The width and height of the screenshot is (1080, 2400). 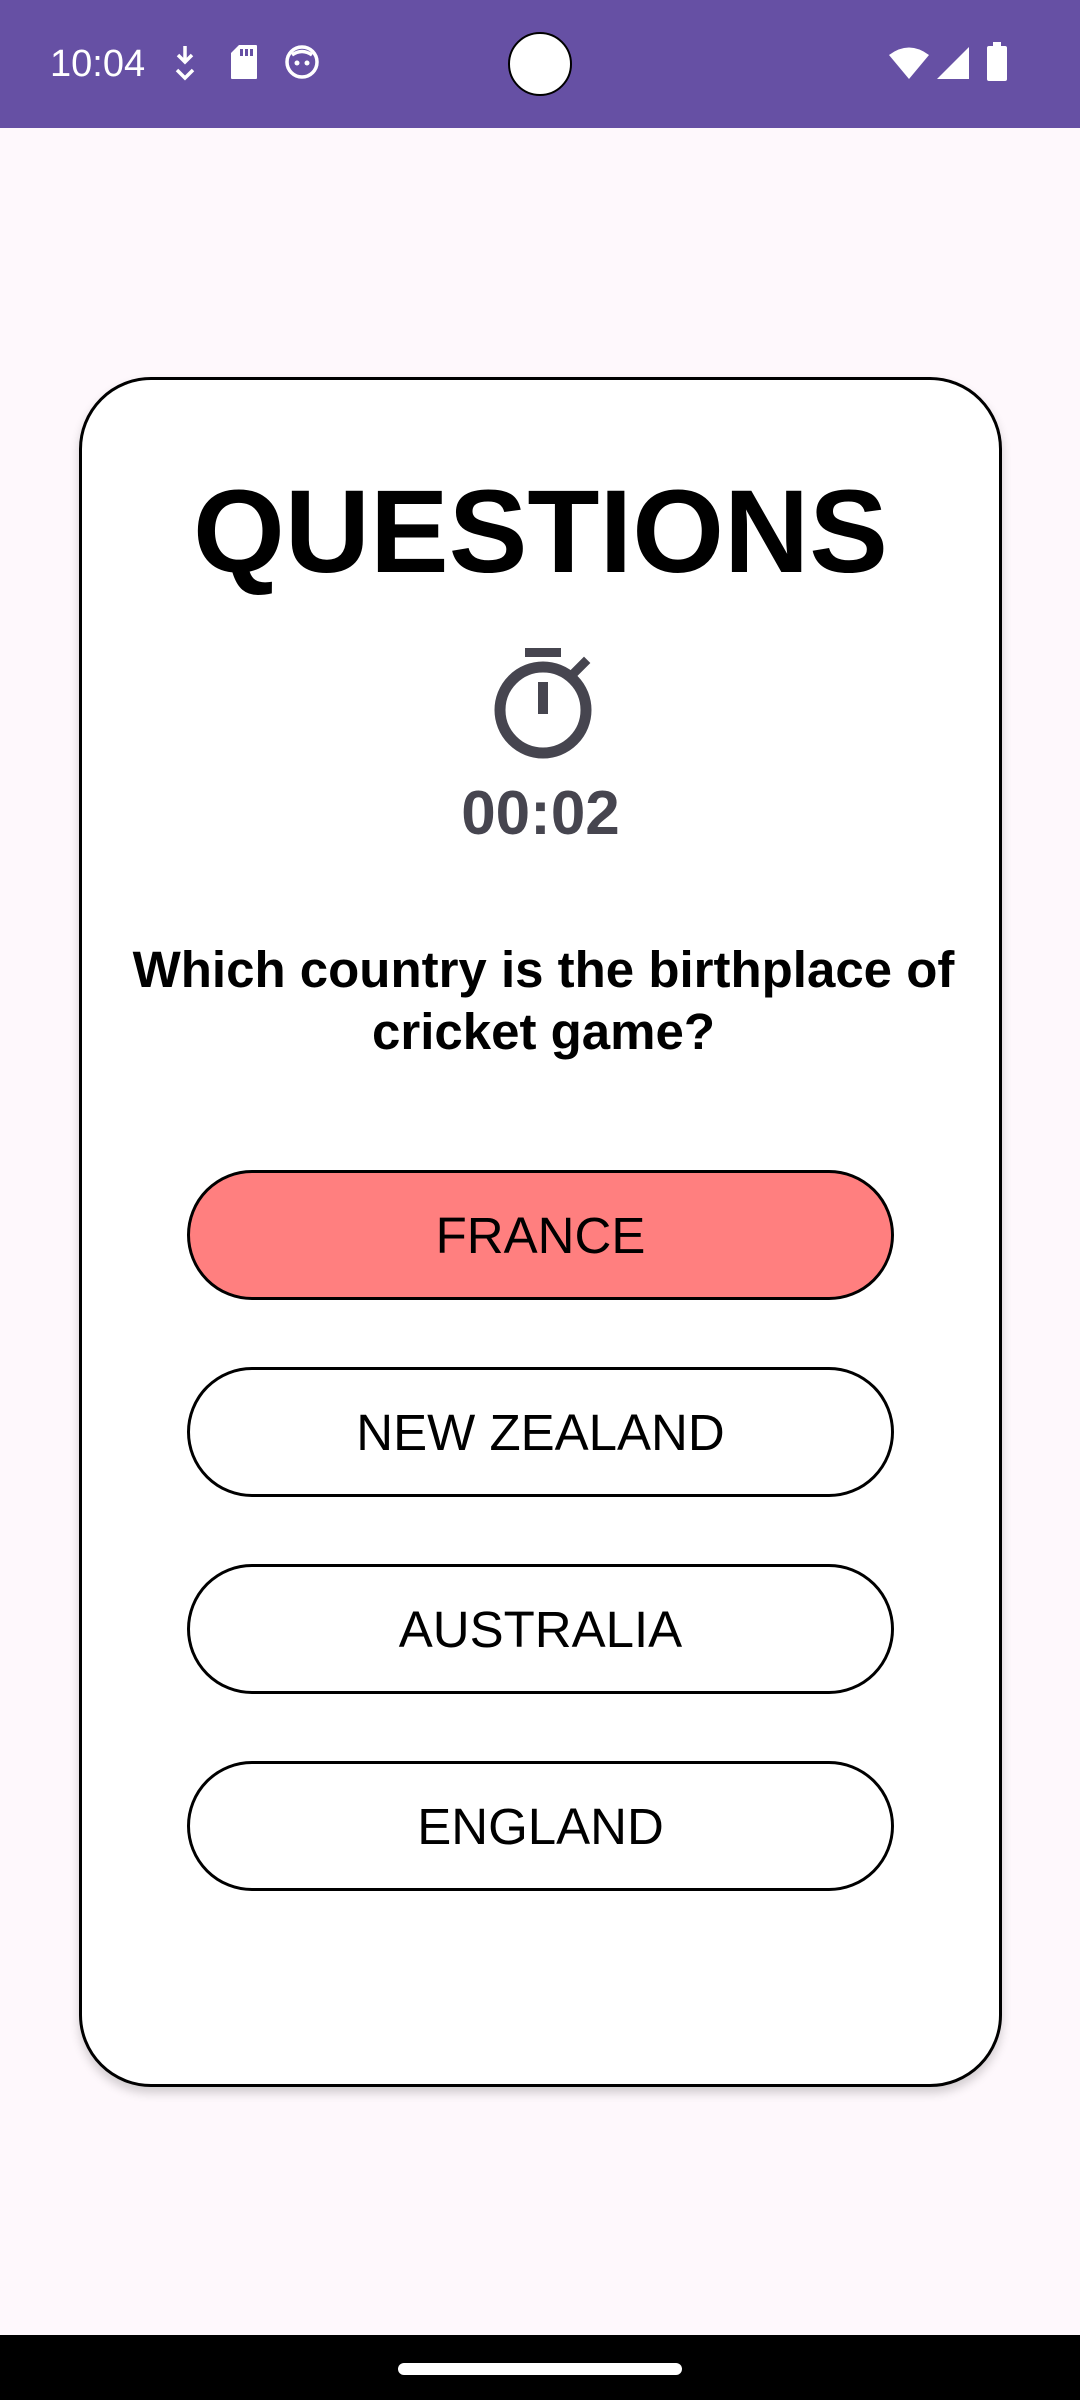 I want to click on status-time: 10:04, so click(x=98, y=64).